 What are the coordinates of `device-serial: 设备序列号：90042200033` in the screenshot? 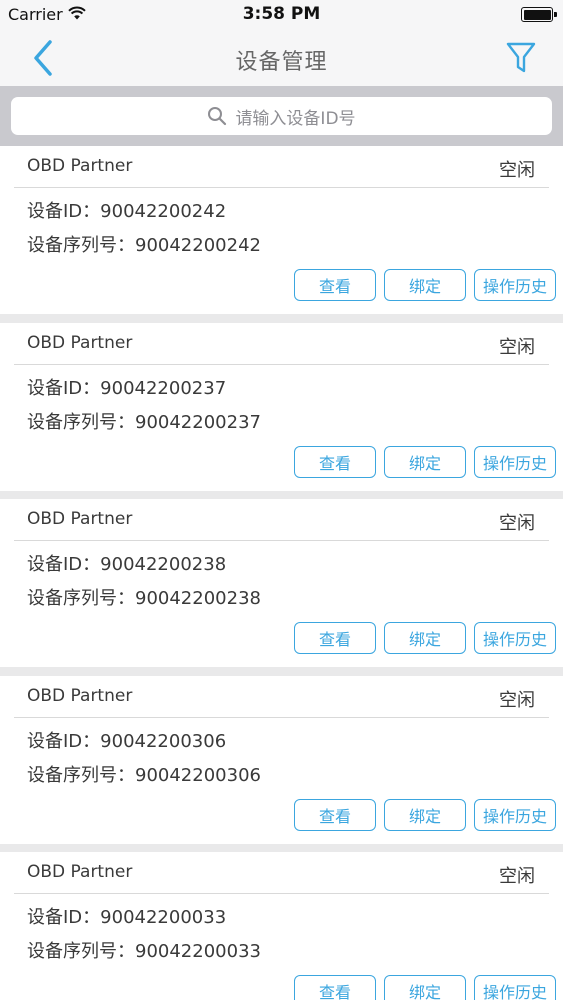 It's located at (144, 951).